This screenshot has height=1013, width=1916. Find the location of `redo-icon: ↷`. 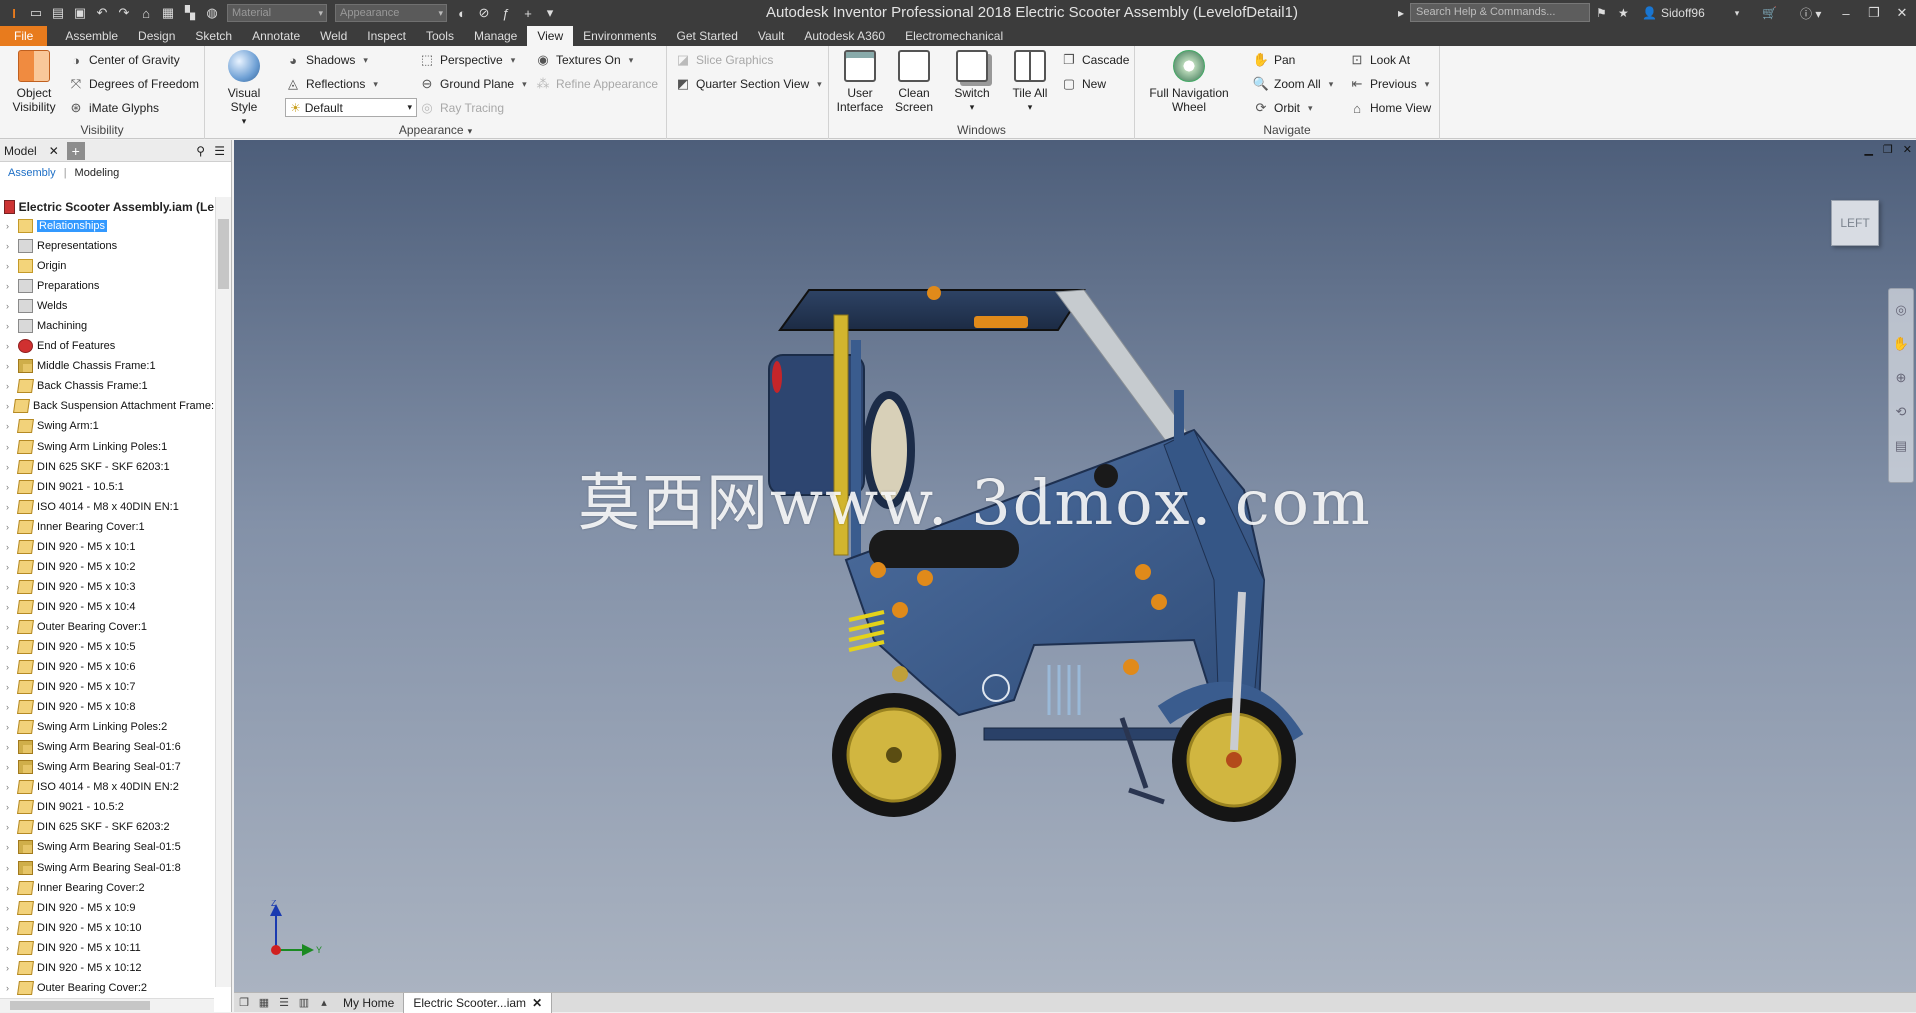

redo-icon: ↷ is located at coordinates (124, 13).